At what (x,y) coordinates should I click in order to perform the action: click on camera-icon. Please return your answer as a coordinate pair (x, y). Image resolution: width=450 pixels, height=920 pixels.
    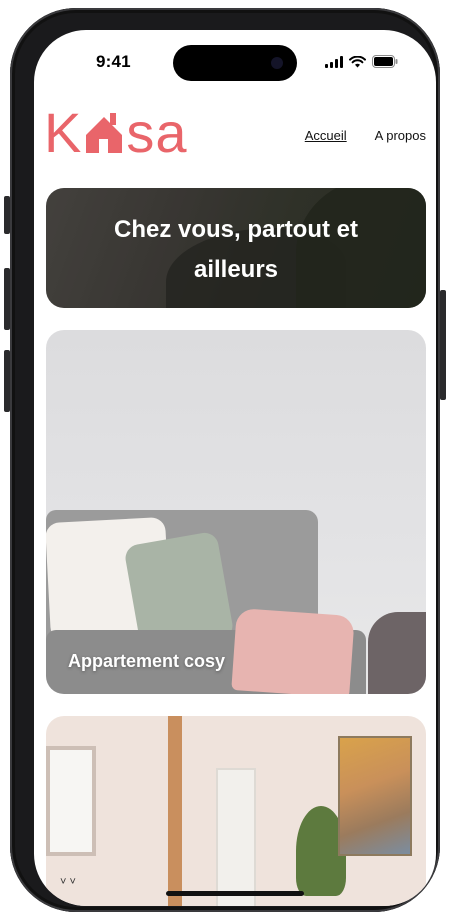
    Looking at the image, I should click on (277, 63).